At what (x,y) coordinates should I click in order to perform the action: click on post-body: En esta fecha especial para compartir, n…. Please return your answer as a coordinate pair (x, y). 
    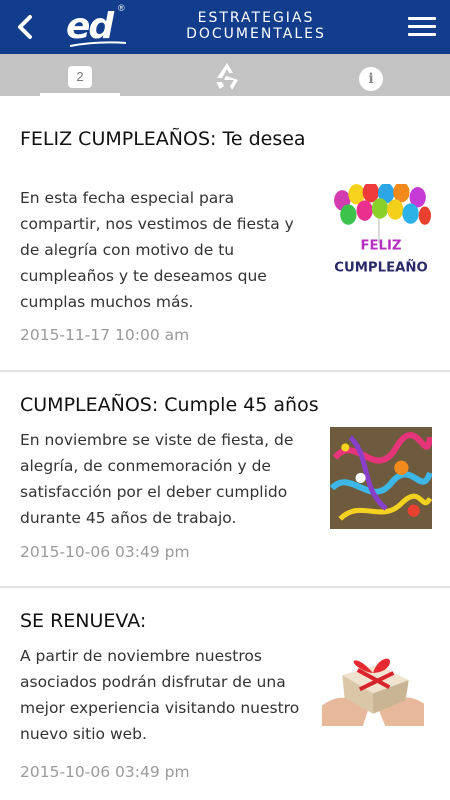
    Looking at the image, I should click on (157, 250).